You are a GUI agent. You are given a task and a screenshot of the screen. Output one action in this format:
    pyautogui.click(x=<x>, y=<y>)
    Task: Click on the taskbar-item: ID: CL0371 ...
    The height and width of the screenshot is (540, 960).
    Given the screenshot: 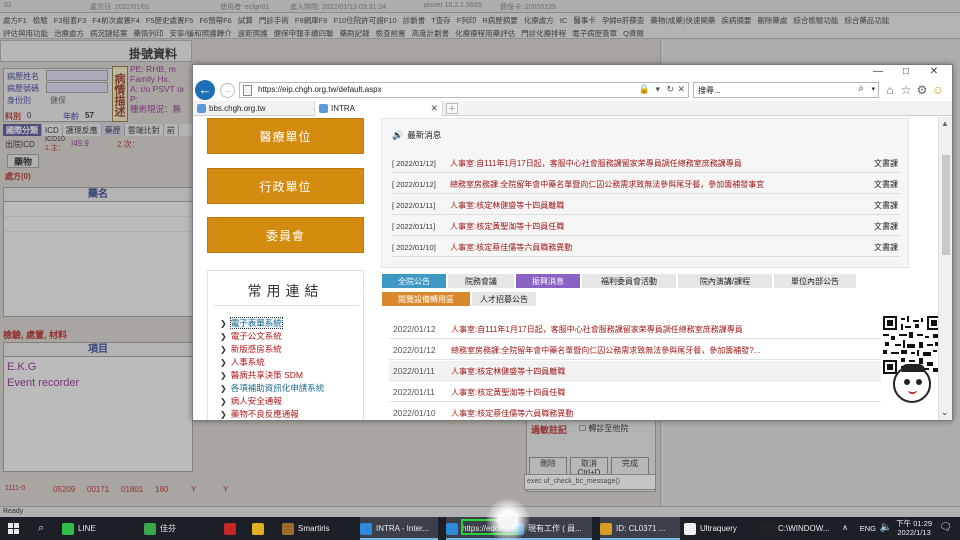 What is the action you would take?
    pyautogui.click(x=640, y=528)
    